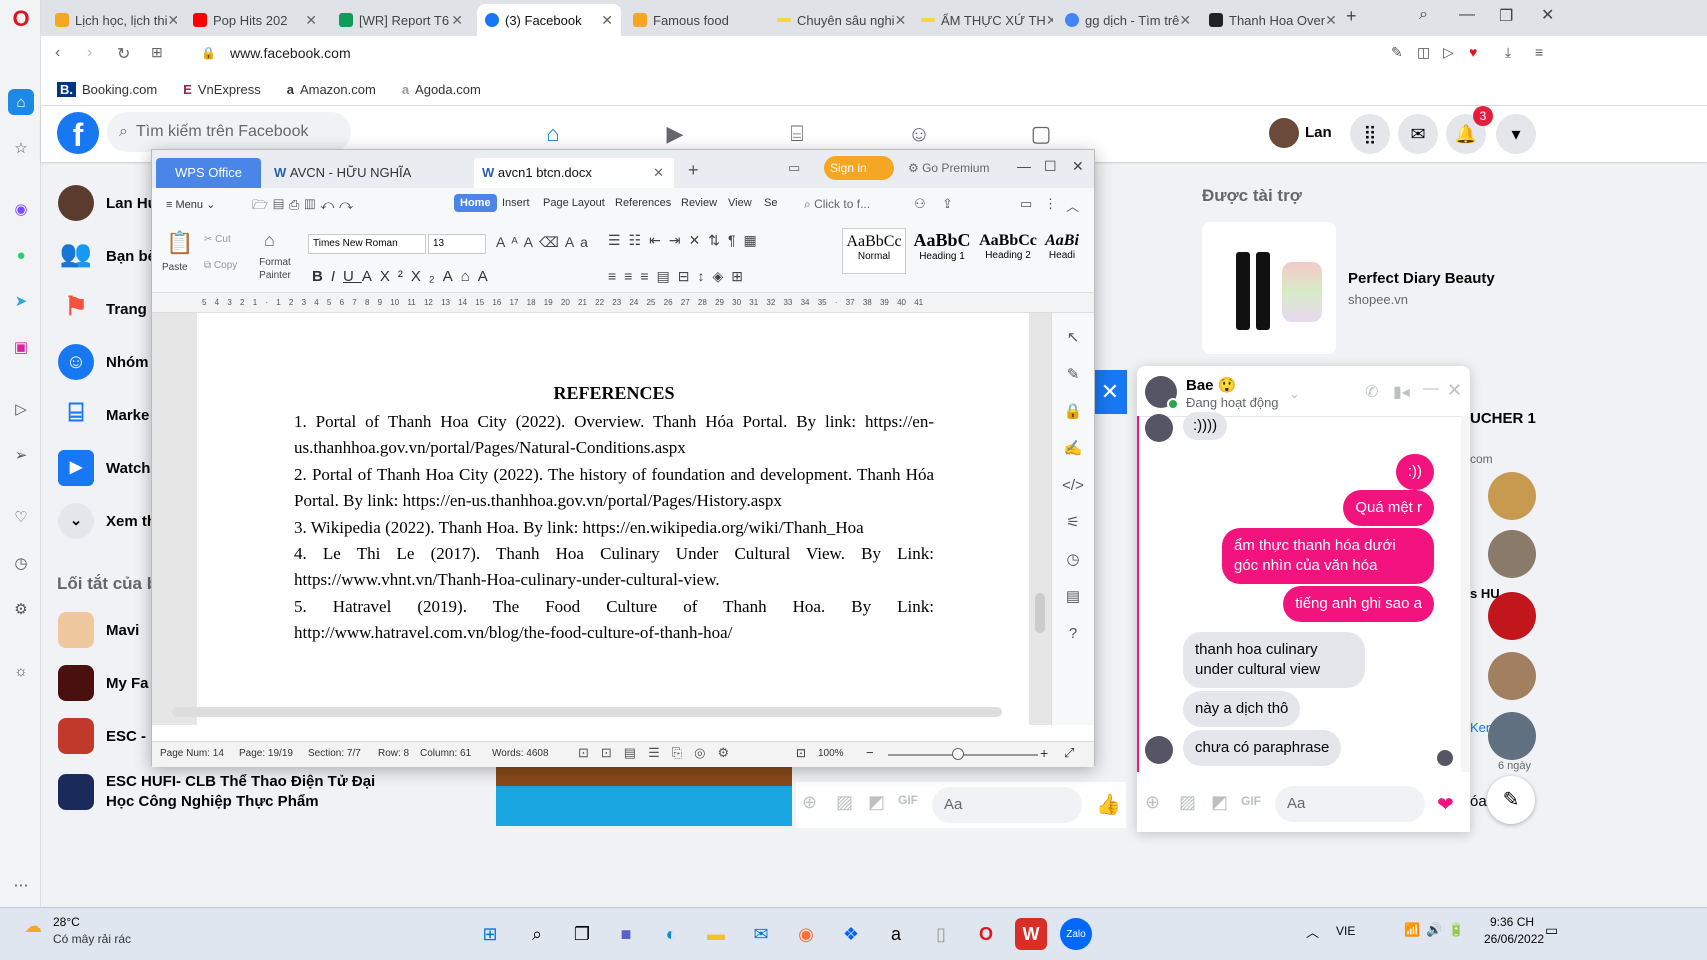  What do you see at coordinates (671, 934) in the screenshot?
I see `edge-icon: ◐` at bounding box center [671, 934].